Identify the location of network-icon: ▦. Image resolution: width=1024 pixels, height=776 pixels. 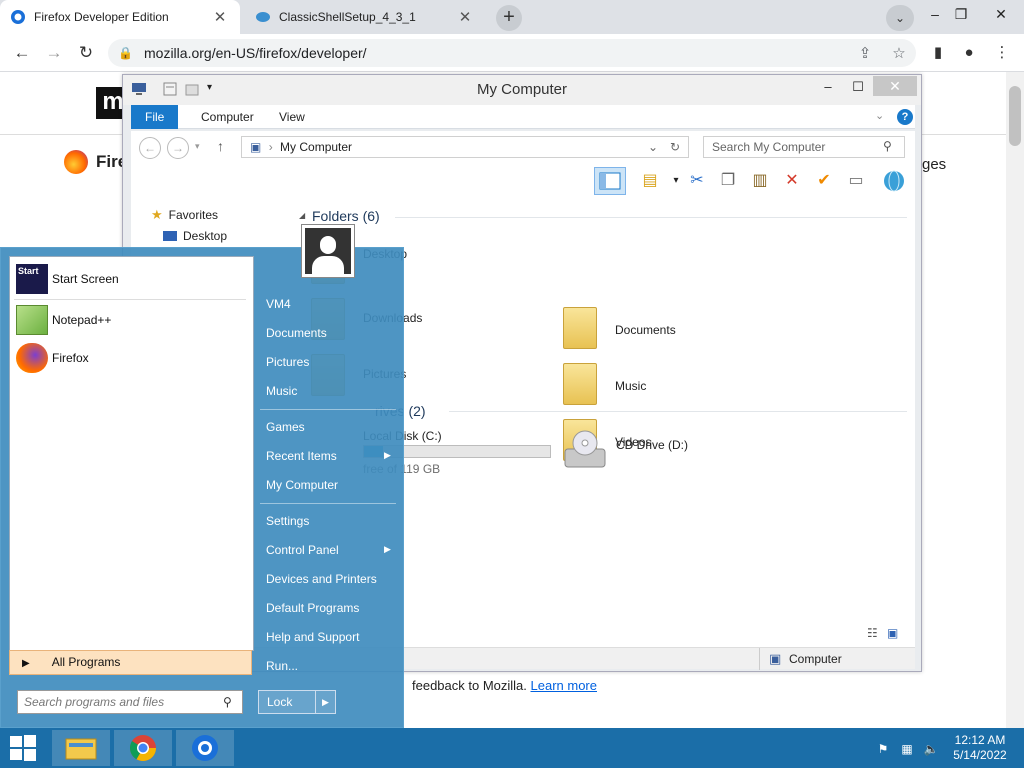
(907, 749).